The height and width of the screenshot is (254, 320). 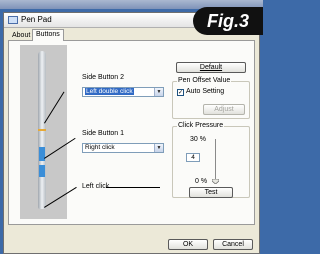 What do you see at coordinates (198, 139) in the screenshot?
I see `pressure-max-label: 30 %` at bounding box center [198, 139].